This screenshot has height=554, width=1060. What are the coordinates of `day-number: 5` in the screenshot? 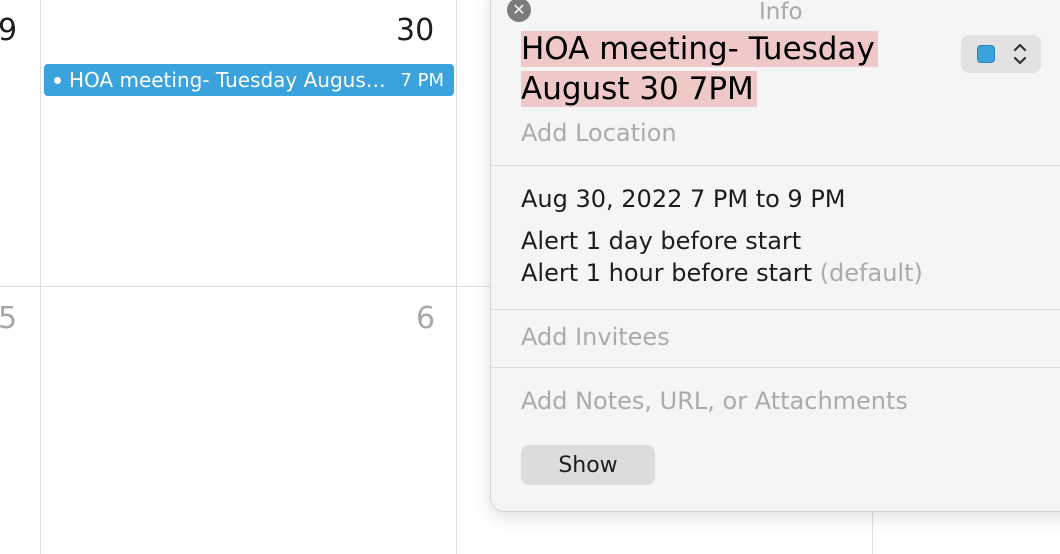 It's located at (8, 319).